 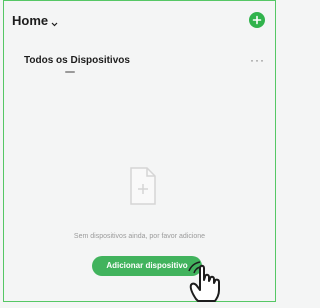 What do you see at coordinates (257, 20) in the screenshot?
I see `add-icon` at bounding box center [257, 20].